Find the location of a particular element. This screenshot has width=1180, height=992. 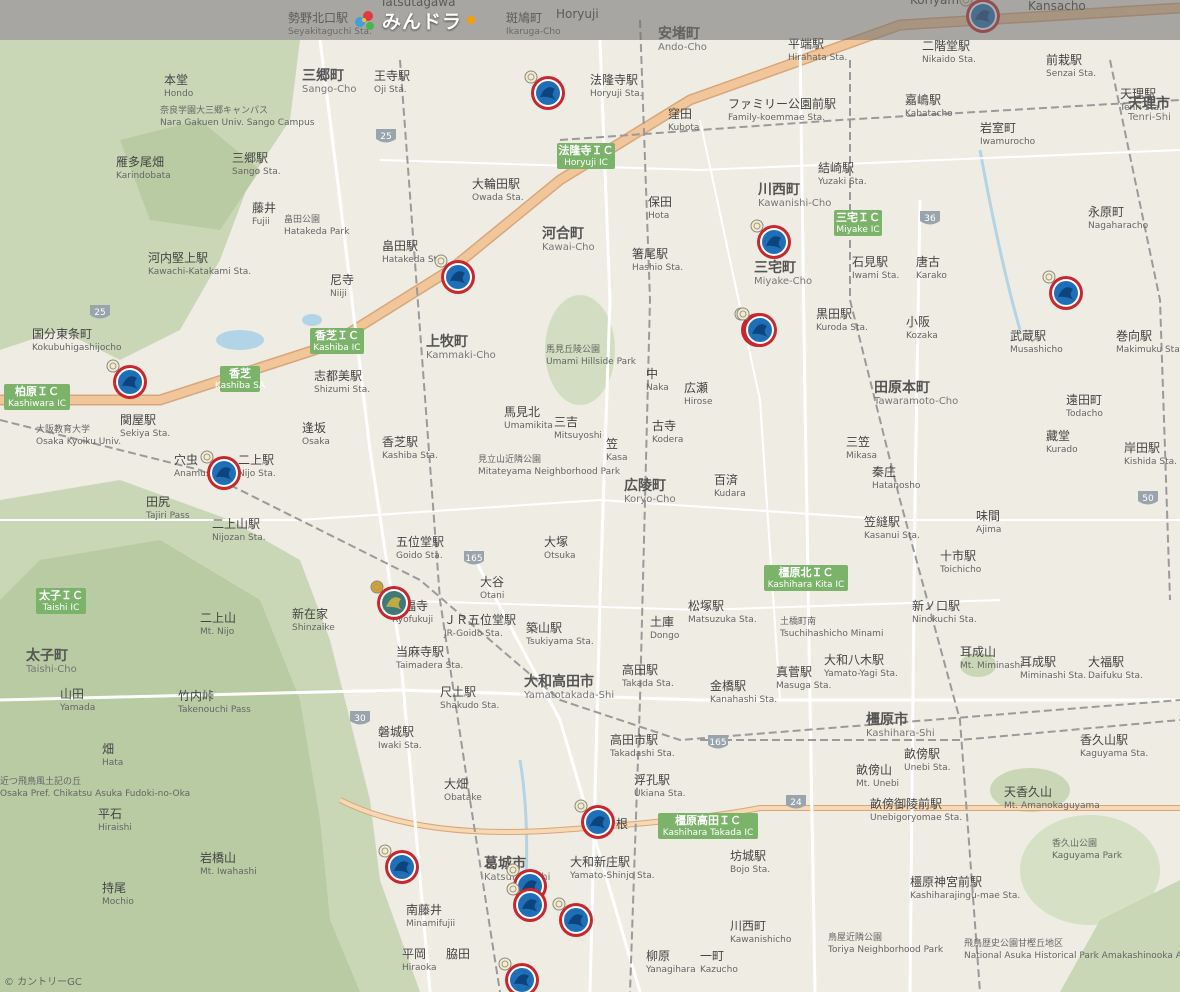

station-label-name-en: Shakudo Sta. is located at coordinates (469, 706).